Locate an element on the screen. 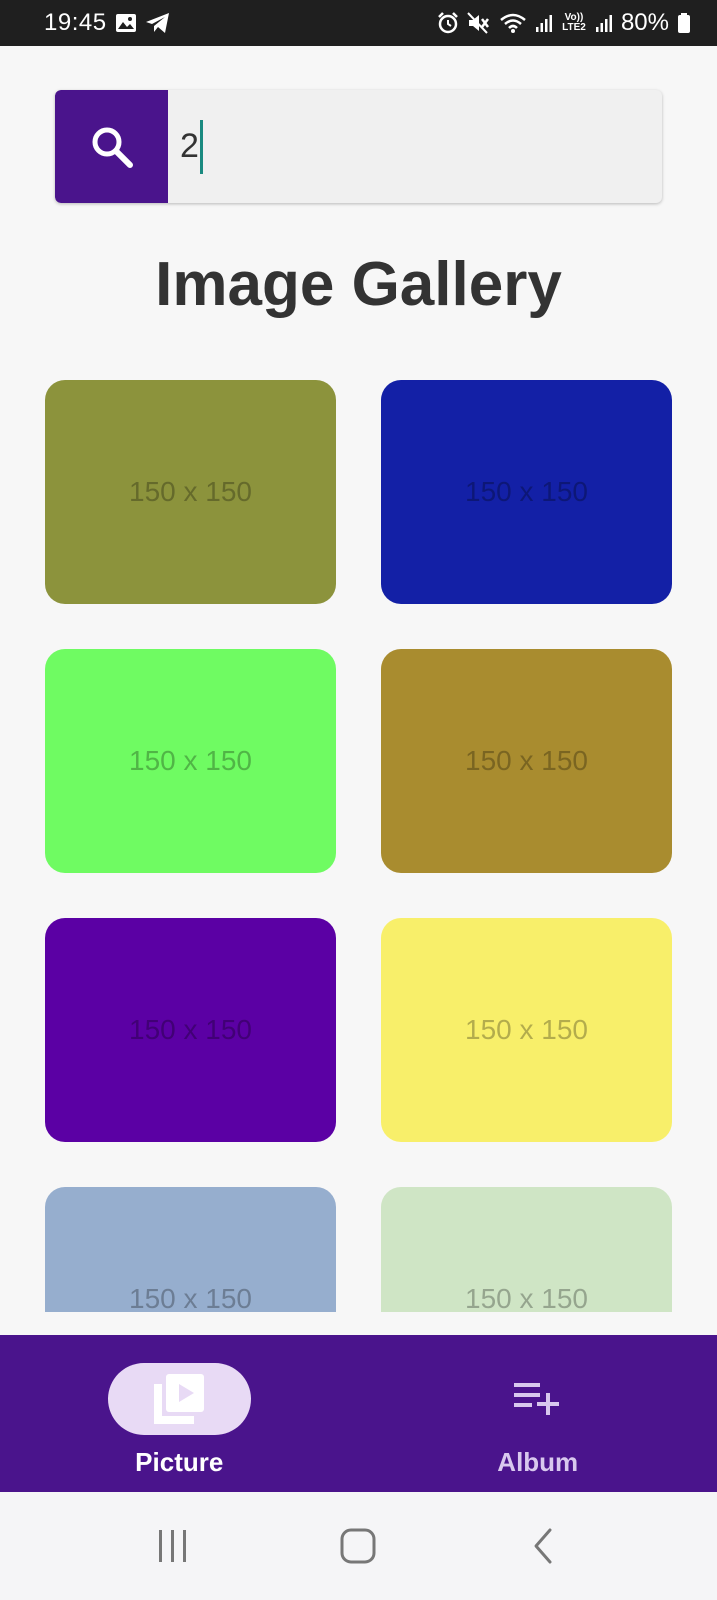 This screenshot has height=1600, width=717. nav-pill-album is located at coordinates (537, 1399).